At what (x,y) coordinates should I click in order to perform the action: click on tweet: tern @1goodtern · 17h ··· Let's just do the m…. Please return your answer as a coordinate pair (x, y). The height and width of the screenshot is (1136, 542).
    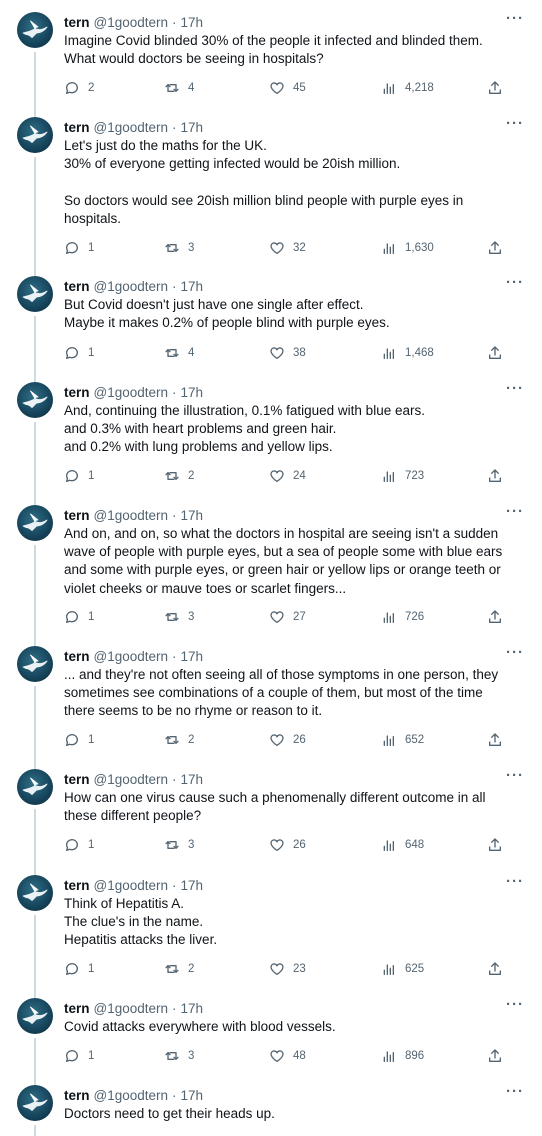
    Looking at the image, I should click on (271, 195).